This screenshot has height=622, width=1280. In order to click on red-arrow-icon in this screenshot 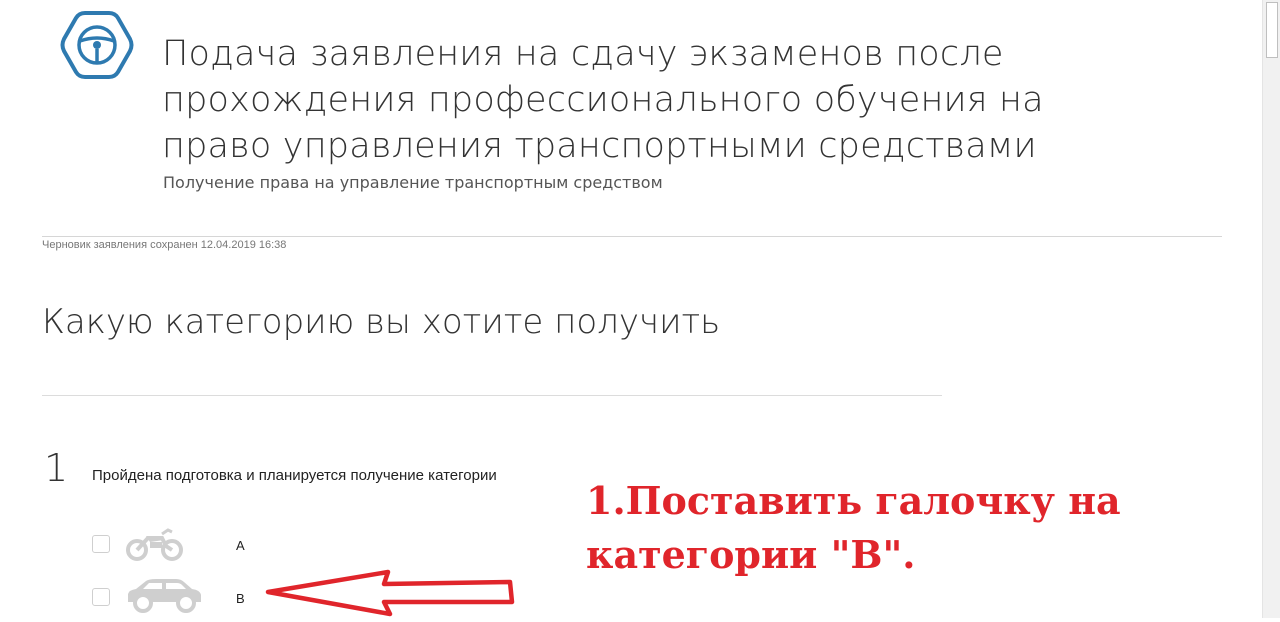, I will do `click(389, 594)`.